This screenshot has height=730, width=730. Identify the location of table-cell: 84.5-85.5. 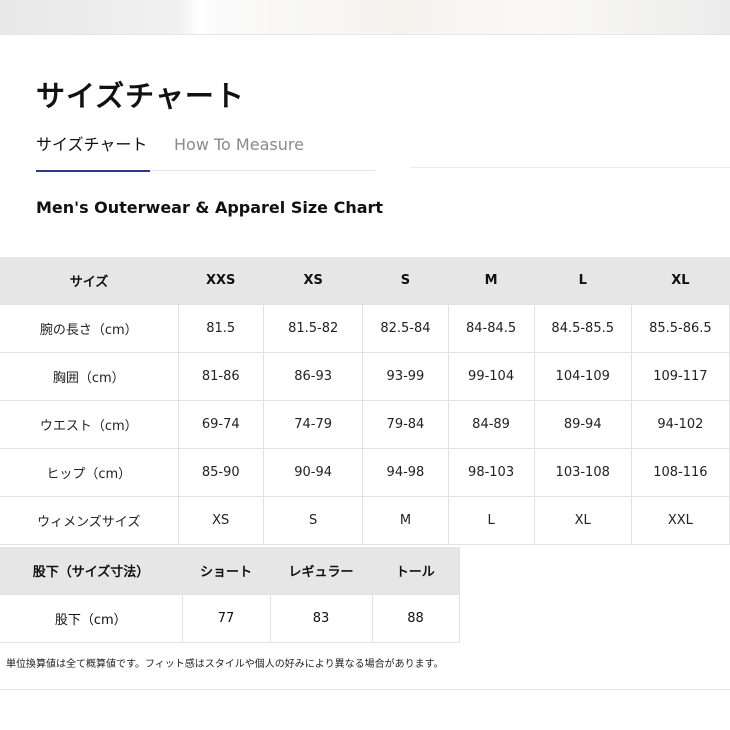
(583, 328).